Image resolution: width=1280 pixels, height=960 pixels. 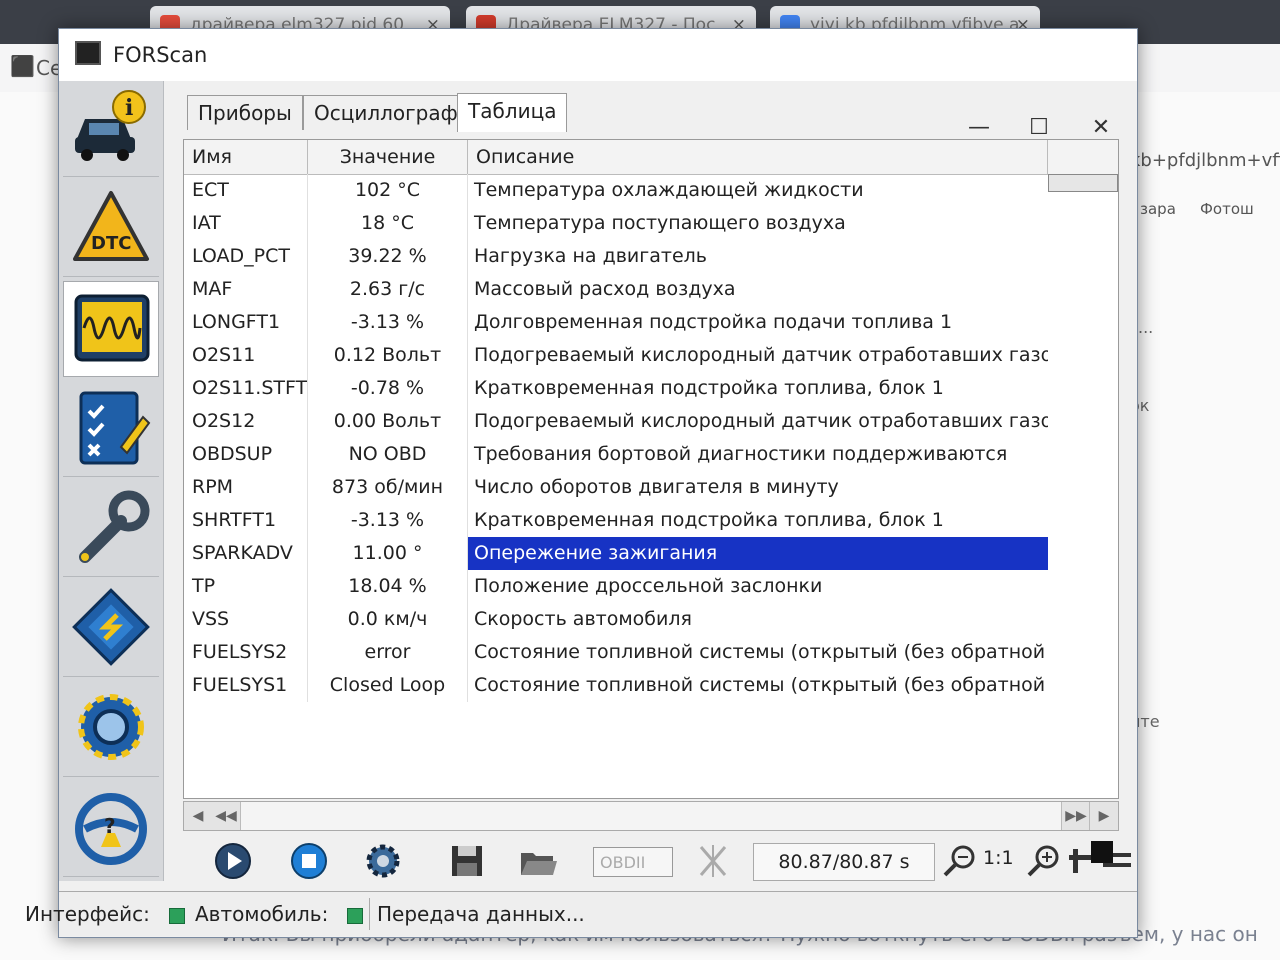 What do you see at coordinates (1227, 209) in the screenshot?
I see `bookmark-item: Фотош` at bounding box center [1227, 209].